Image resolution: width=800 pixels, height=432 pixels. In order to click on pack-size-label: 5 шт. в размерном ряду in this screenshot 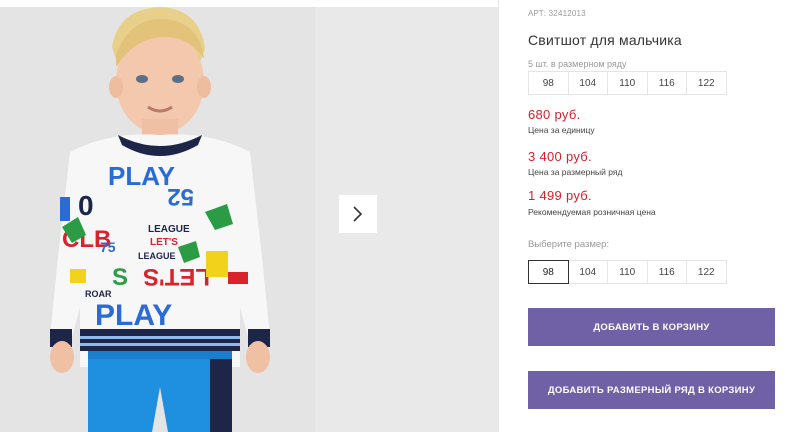, I will do `click(577, 64)`.